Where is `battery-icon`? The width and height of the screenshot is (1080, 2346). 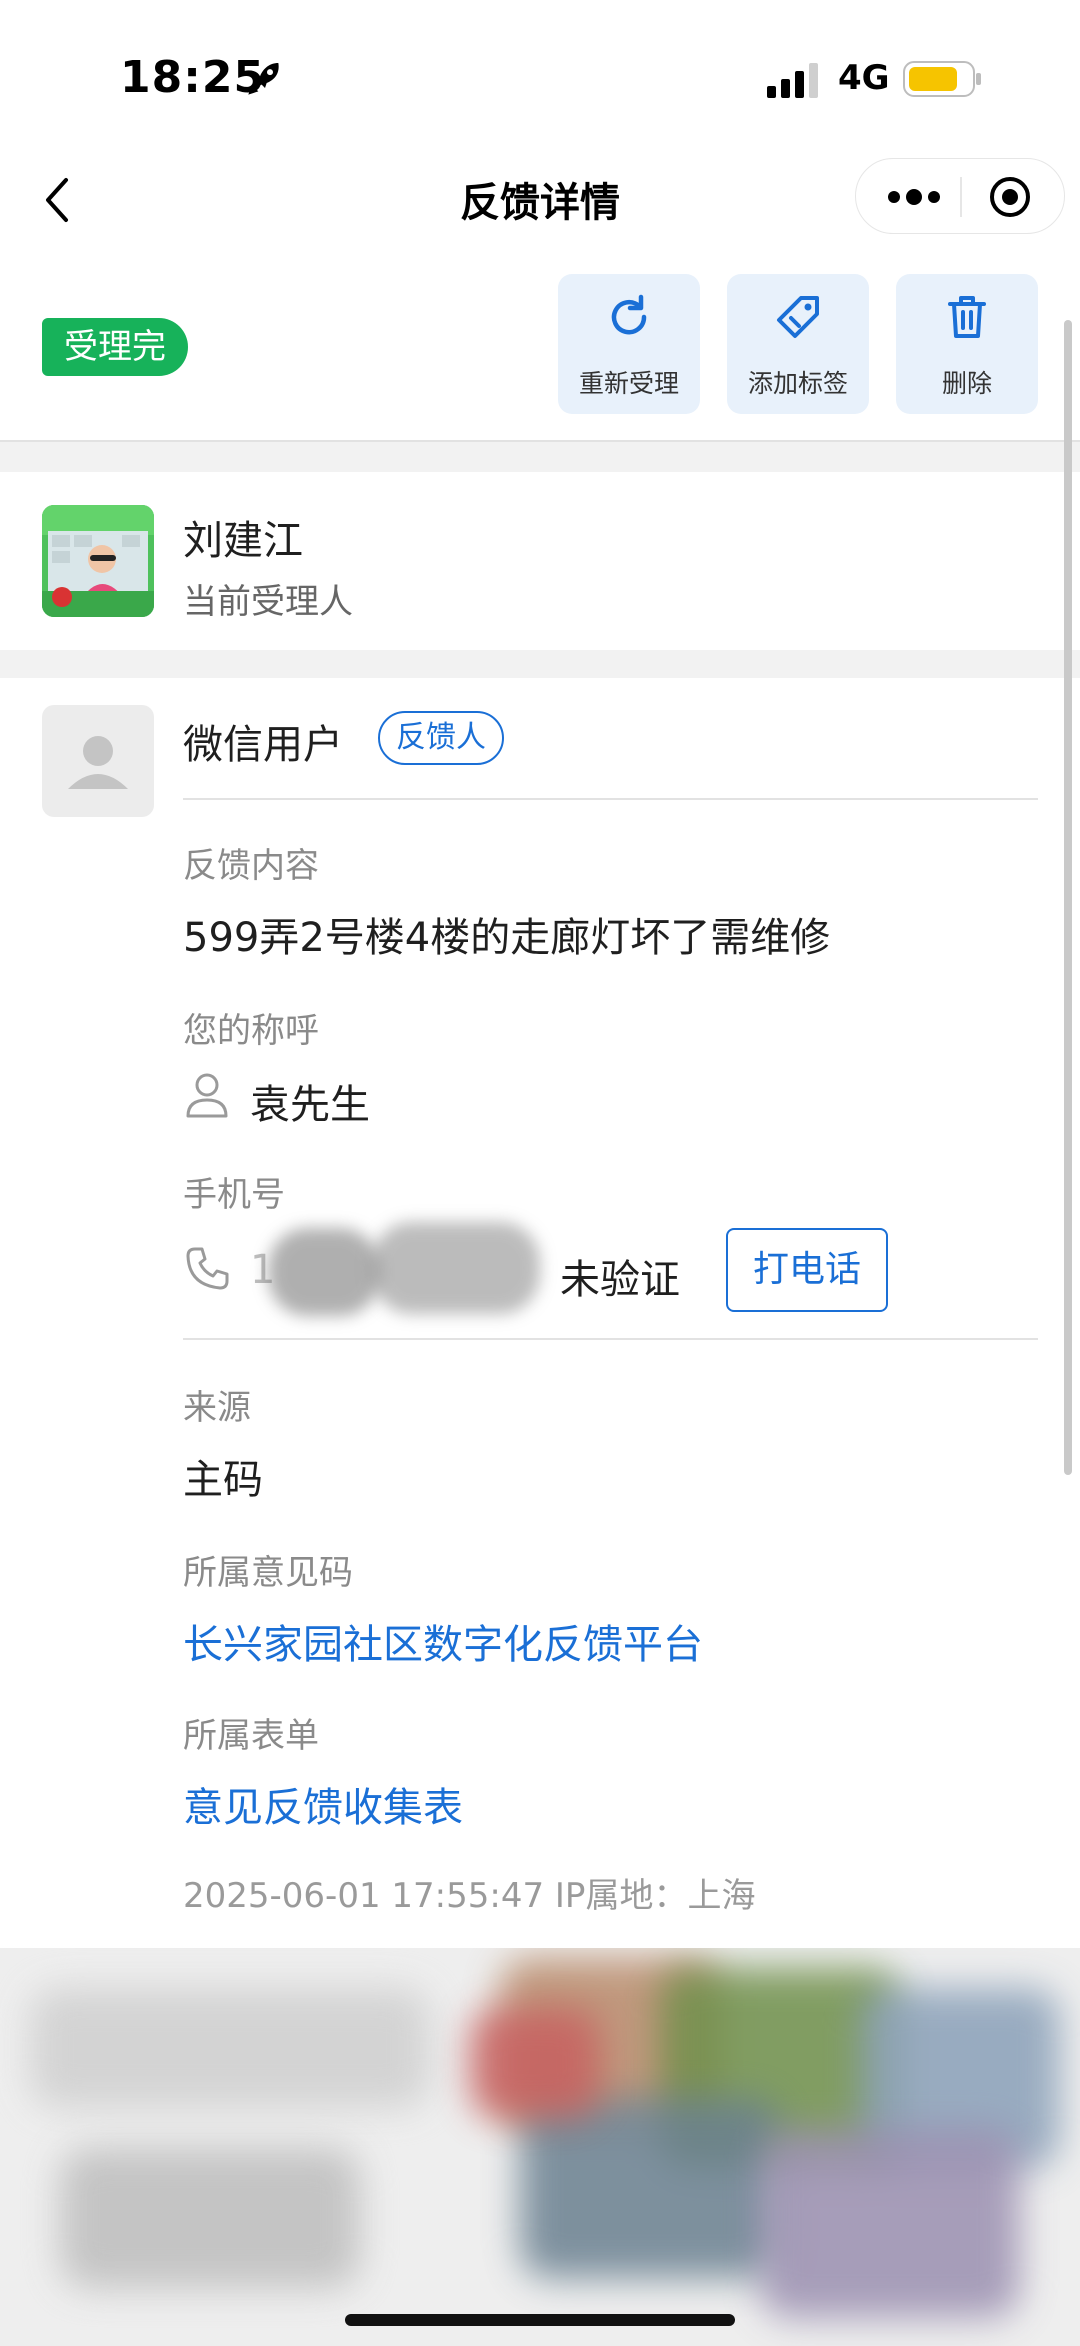 battery-icon is located at coordinates (942, 79).